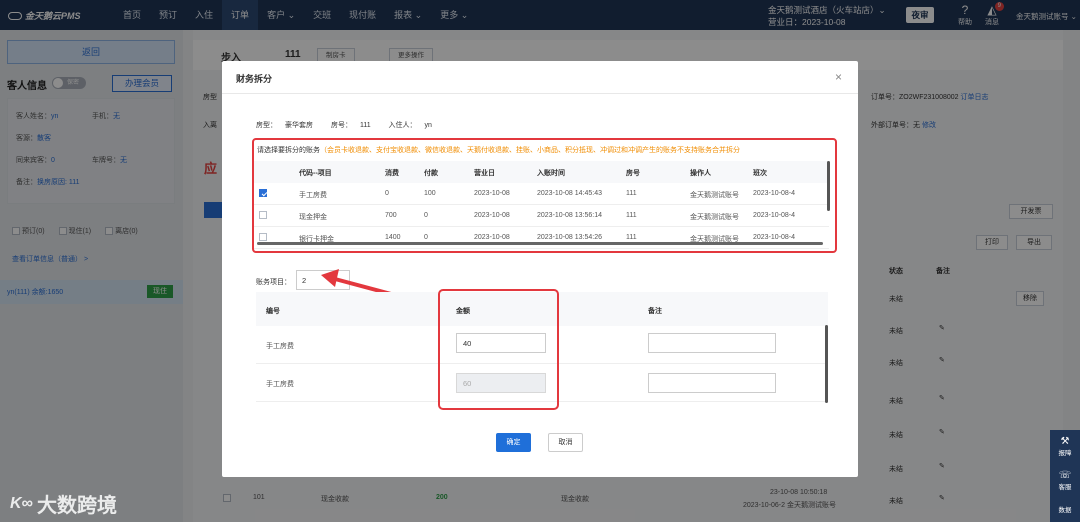  Describe the element at coordinates (544, 195) in the screenshot. I see `annotation-highlight-box` at that location.